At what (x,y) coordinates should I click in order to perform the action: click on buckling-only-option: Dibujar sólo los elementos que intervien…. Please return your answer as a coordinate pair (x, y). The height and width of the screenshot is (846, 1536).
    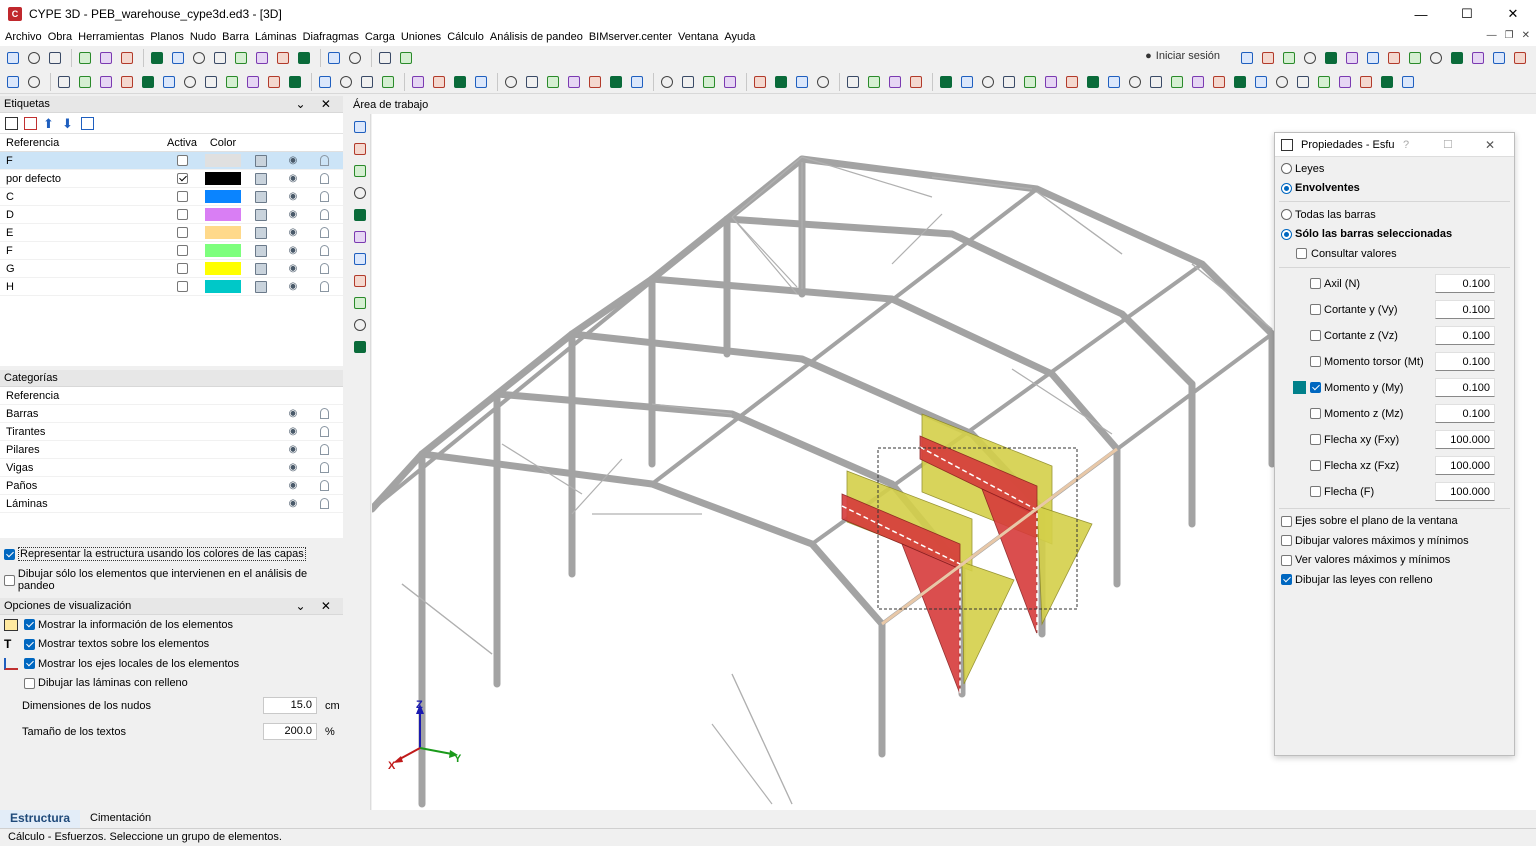
    Looking at the image, I should click on (171, 580).